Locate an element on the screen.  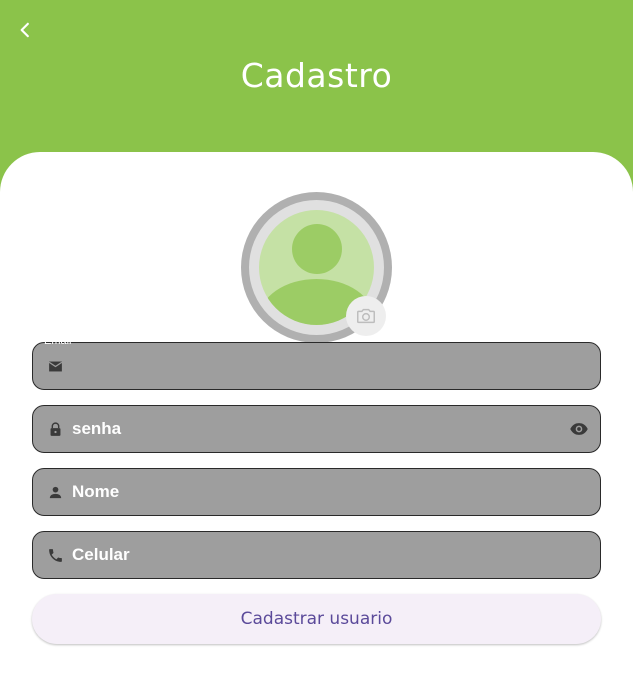
eye-icon is located at coordinates (579, 429).